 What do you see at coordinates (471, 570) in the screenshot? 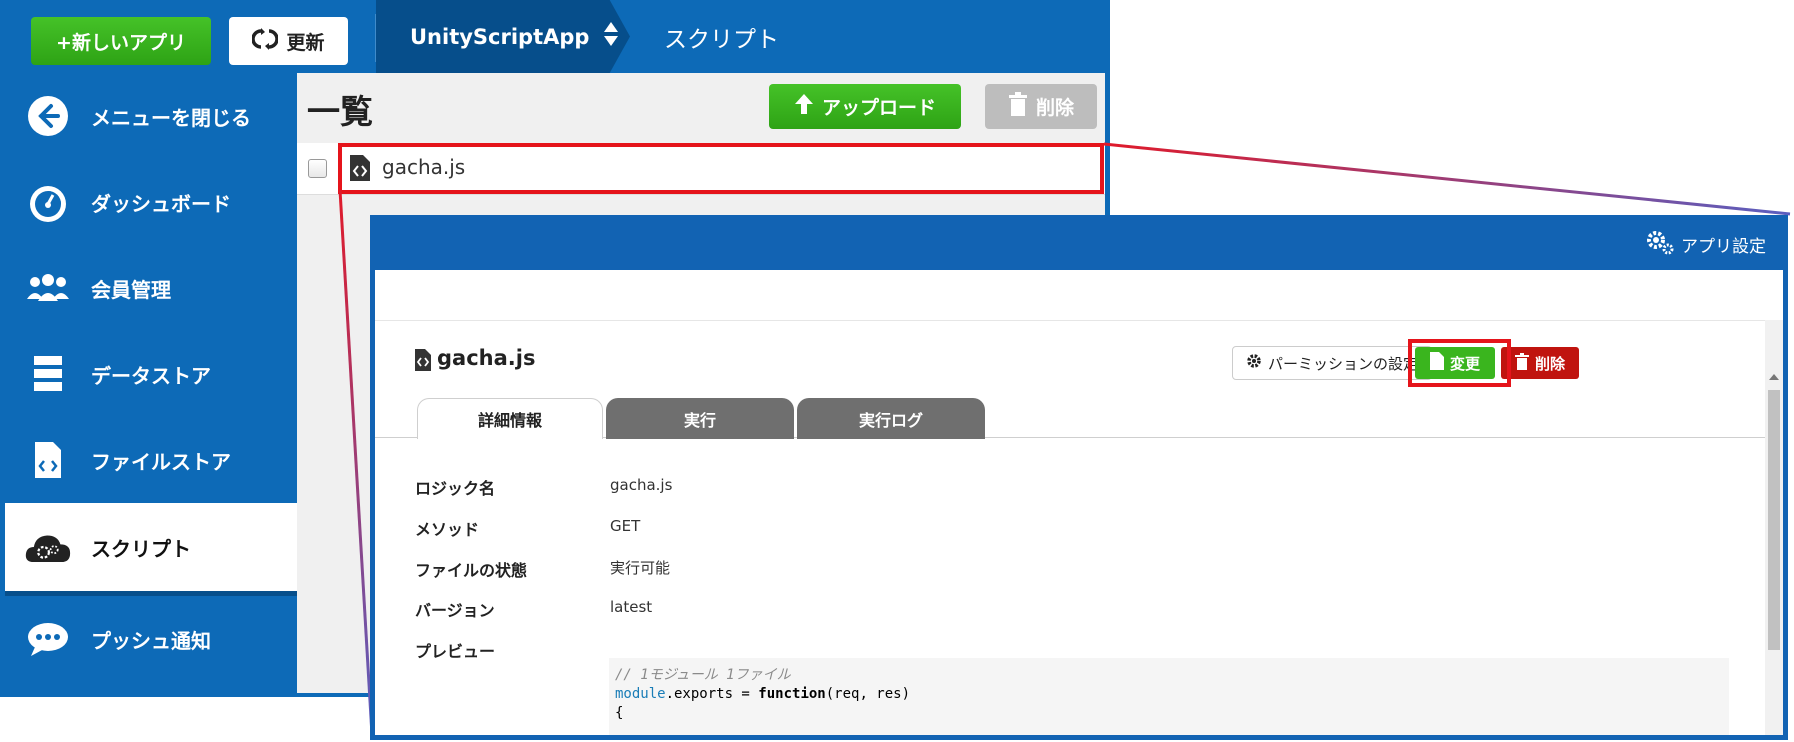
I see `field-label-file-status: ファイルの状態` at bounding box center [471, 570].